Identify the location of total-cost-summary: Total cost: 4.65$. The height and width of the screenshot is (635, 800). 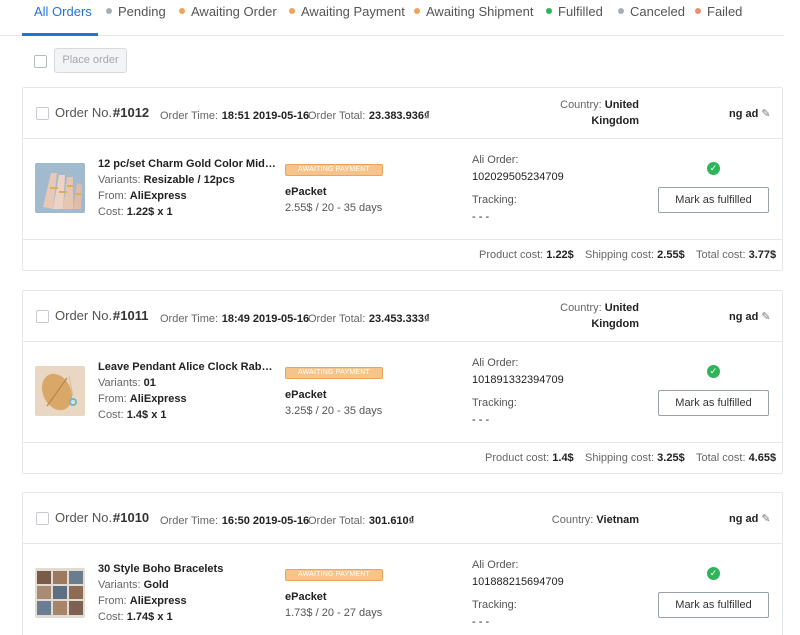
(736, 458).